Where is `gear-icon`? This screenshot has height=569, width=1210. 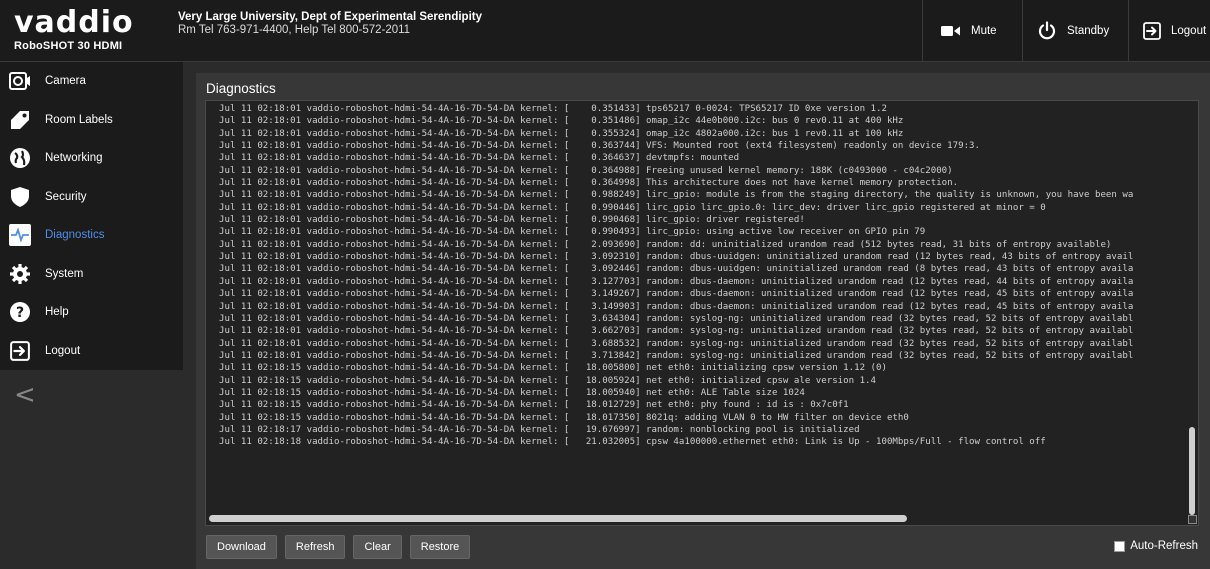 gear-icon is located at coordinates (20, 274).